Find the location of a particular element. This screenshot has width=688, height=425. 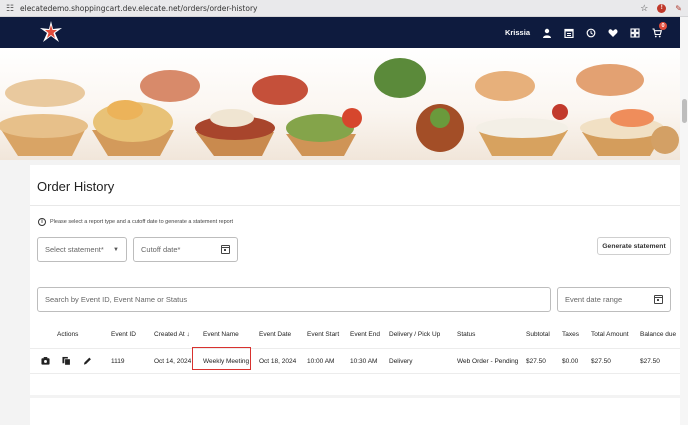

history-icon is located at coordinates (590, 32).